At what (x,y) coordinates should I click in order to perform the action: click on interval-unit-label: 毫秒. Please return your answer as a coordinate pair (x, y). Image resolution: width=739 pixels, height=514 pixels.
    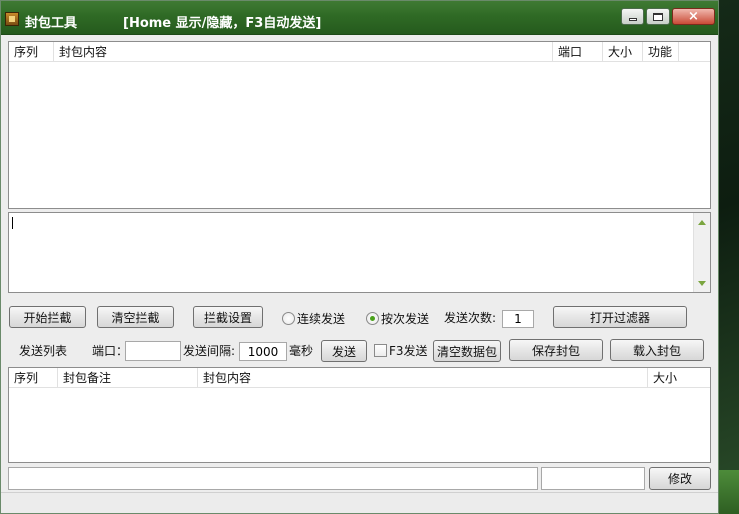
    Looking at the image, I should click on (301, 351).